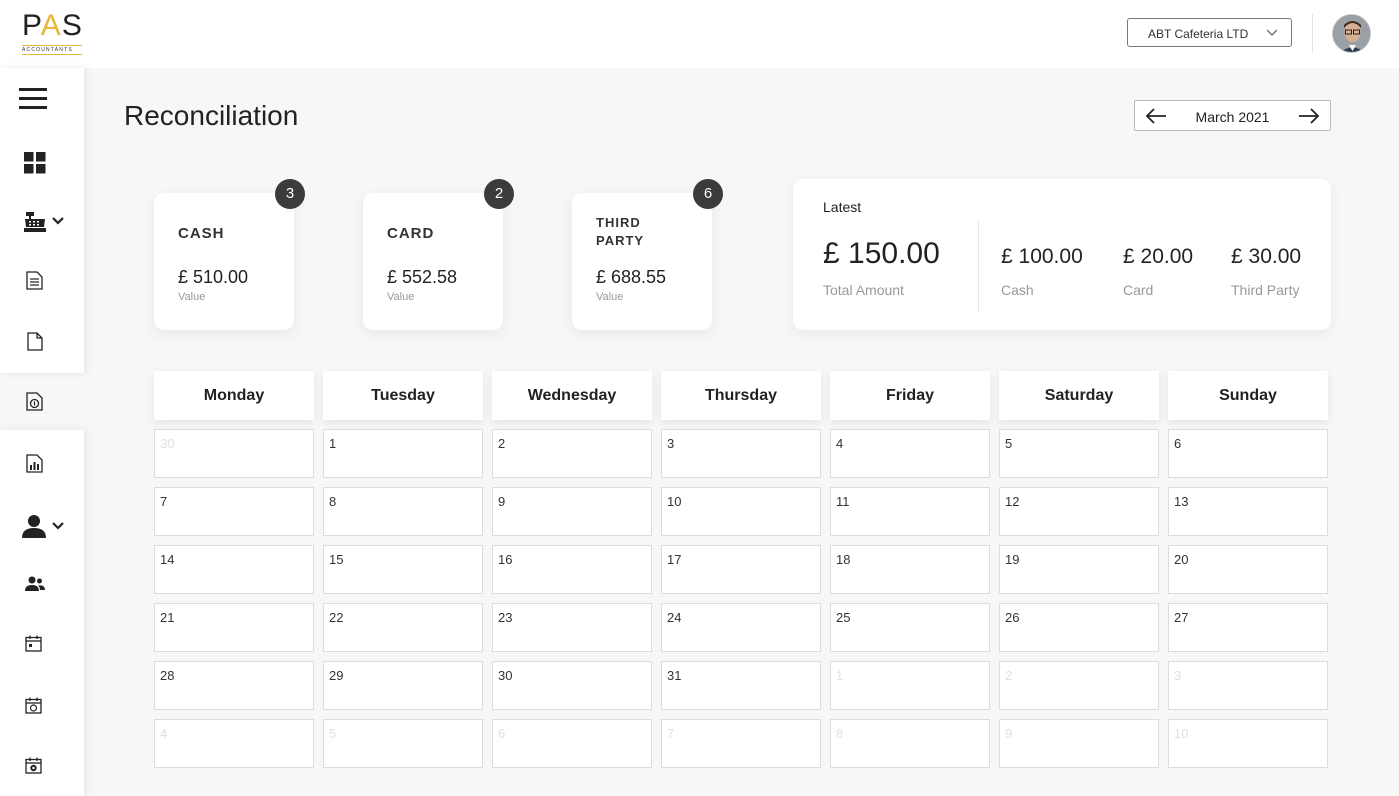  What do you see at coordinates (741, 511) in the screenshot?
I see `calendar-day-cell: 10` at bounding box center [741, 511].